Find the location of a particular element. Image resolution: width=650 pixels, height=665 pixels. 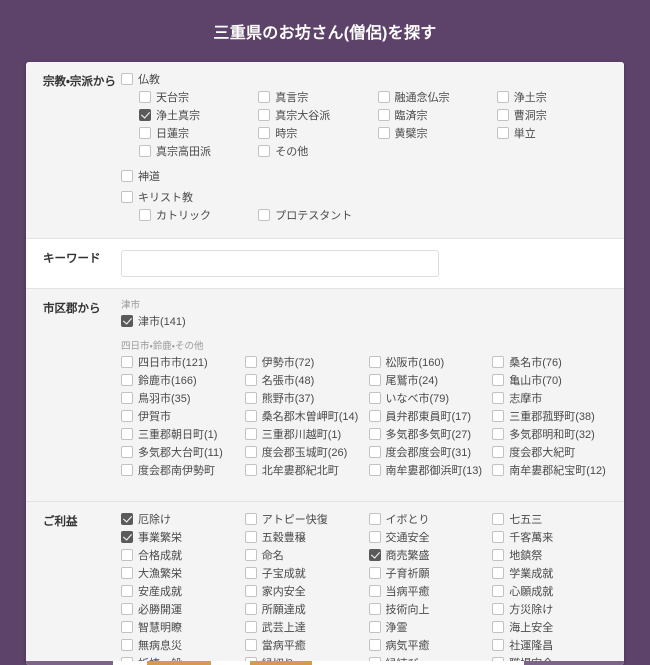

checkbox-benefit: 七五三 is located at coordinates (552, 520).